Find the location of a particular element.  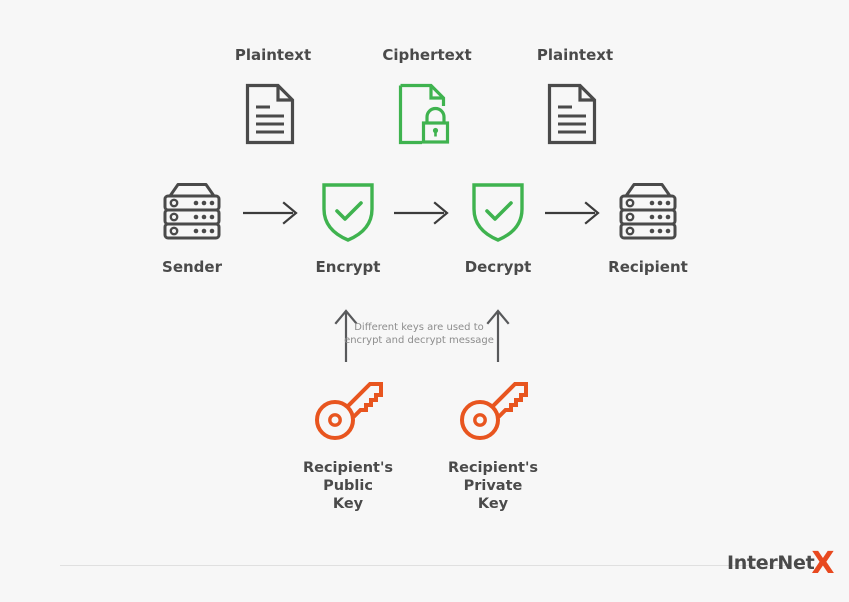

caption-plaintext-right: Plaintext is located at coordinates (575, 55).